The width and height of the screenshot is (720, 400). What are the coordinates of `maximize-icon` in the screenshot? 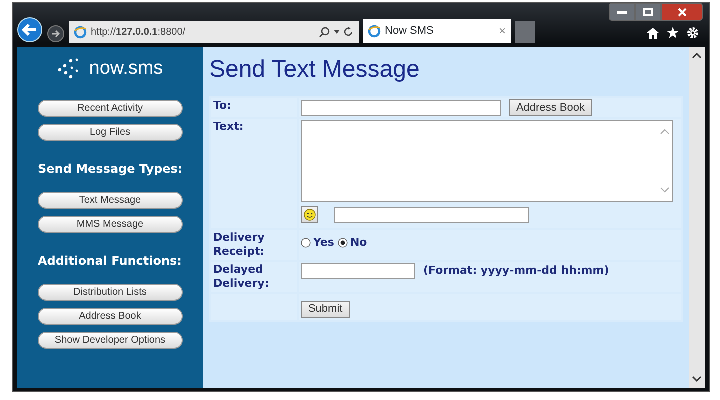 It's located at (648, 12).